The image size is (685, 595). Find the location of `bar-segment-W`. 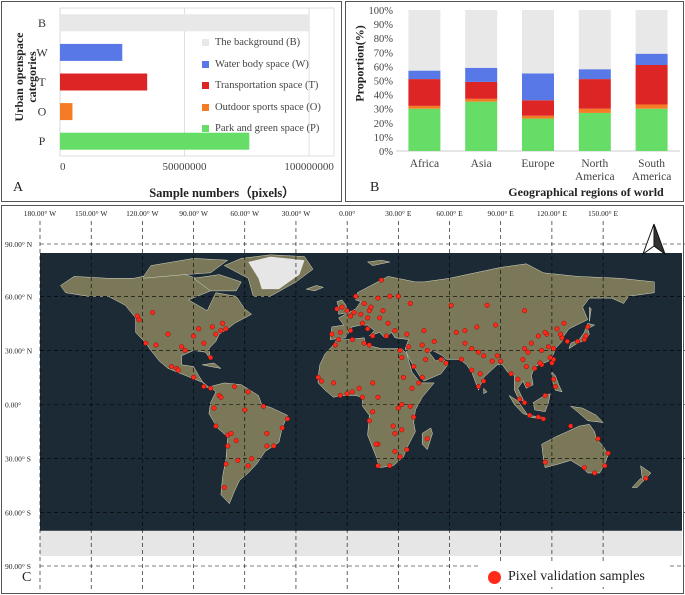

bar-segment-W is located at coordinates (481, 74).